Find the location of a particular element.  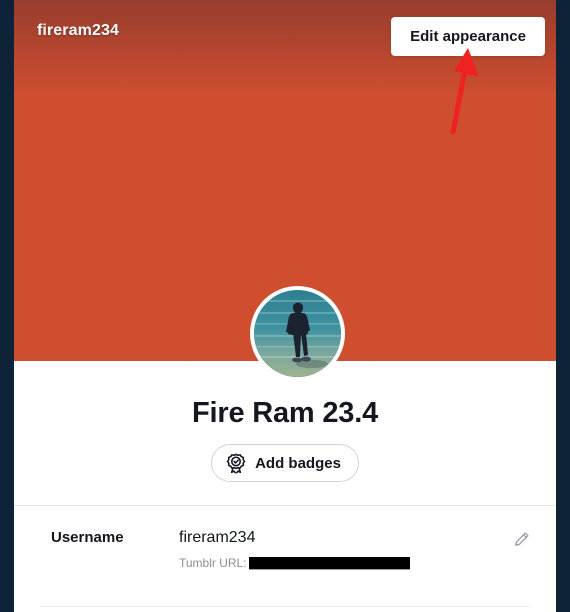

add-badges-row: Add badges is located at coordinates (285, 463).